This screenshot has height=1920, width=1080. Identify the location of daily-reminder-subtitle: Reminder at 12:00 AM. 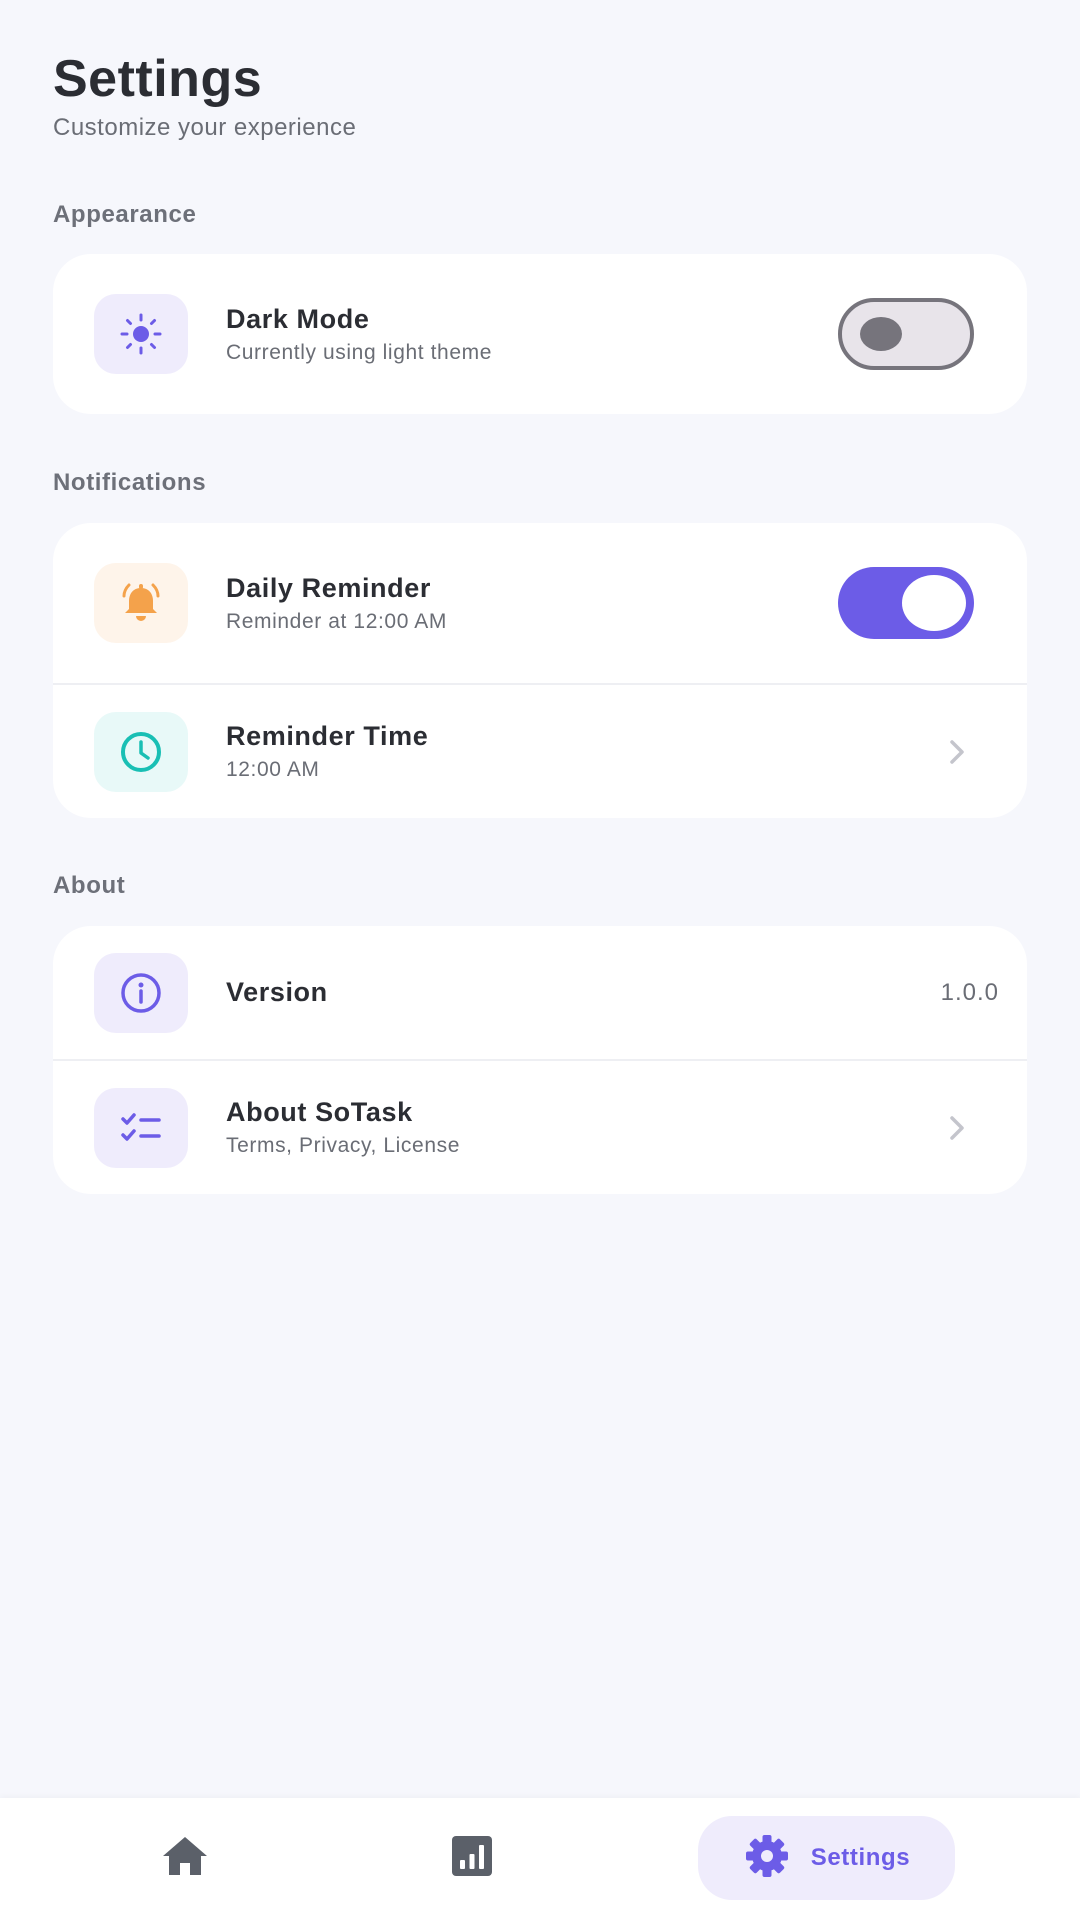
(336, 621).